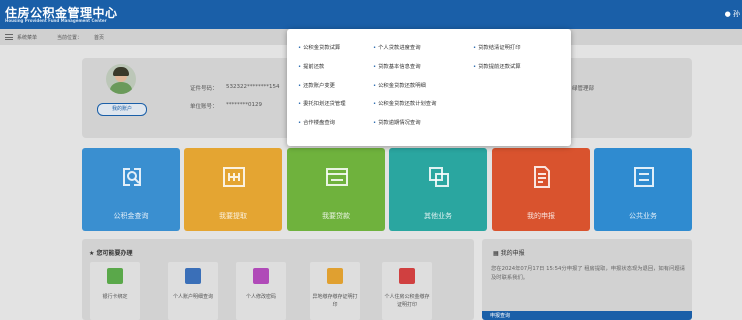 The height and width of the screenshot is (320, 742). What do you see at coordinates (115, 297) in the screenshot?
I see `quick-item-label: 银行卡绑定` at bounding box center [115, 297].